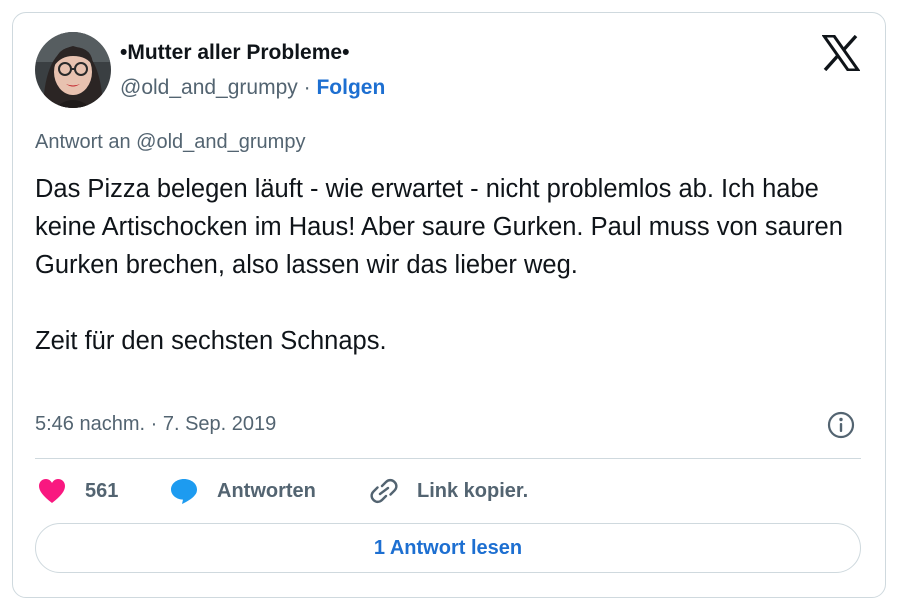 The width and height of the screenshot is (898, 612). Describe the element at coordinates (102, 490) in the screenshot. I see `like-count: 561` at that location.